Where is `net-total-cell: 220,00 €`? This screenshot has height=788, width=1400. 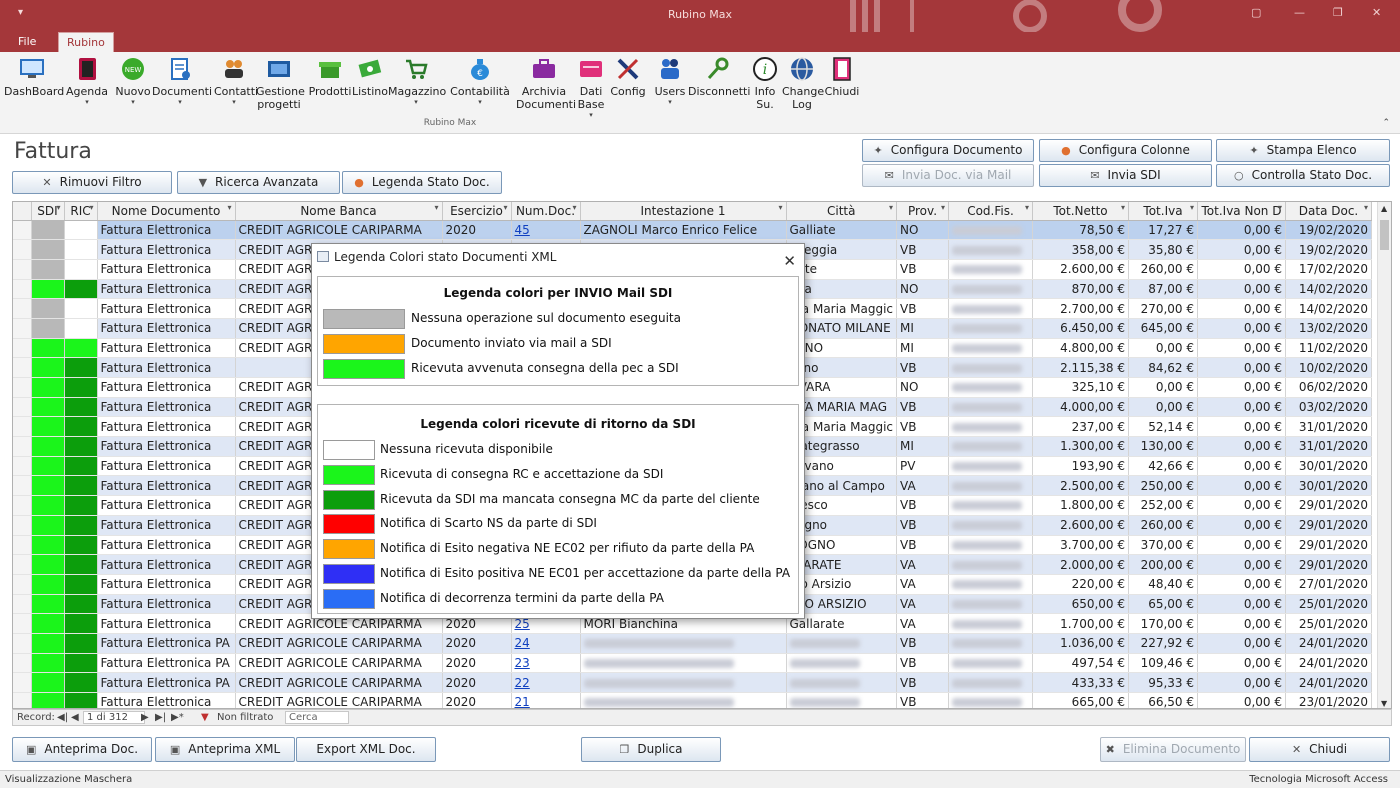 net-total-cell: 220,00 € is located at coordinates (1080, 584).